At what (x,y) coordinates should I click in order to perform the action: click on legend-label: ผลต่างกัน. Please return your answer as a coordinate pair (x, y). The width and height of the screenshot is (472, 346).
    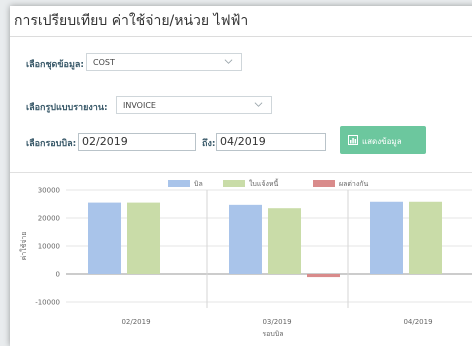
    Looking at the image, I should click on (354, 184).